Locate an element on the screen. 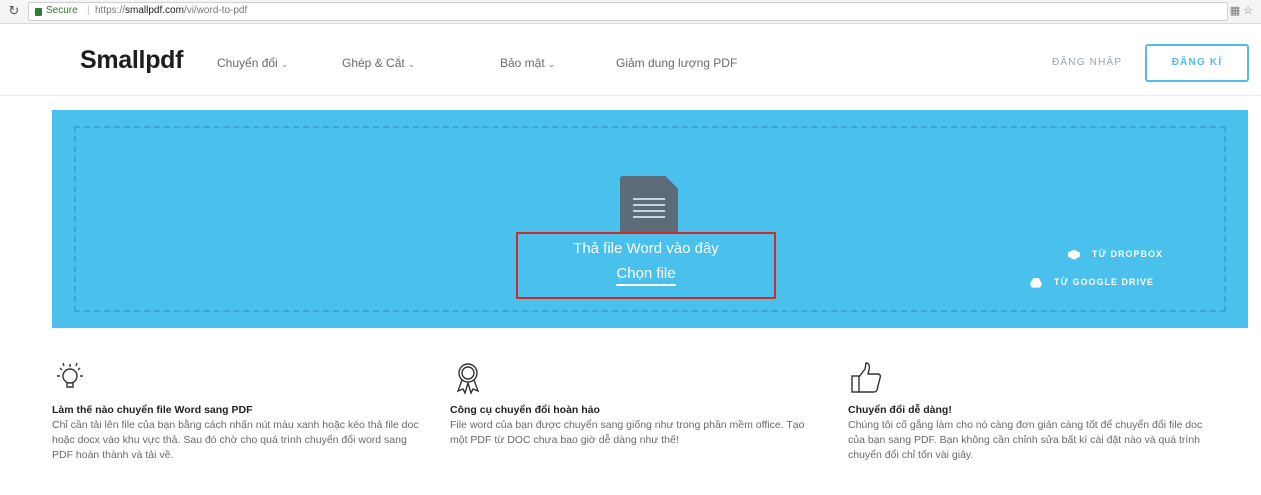 The height and width of the screenshot is (495, 1261). signup-button: ĐĂNG KÍ is located at coordinates (1197, 63).